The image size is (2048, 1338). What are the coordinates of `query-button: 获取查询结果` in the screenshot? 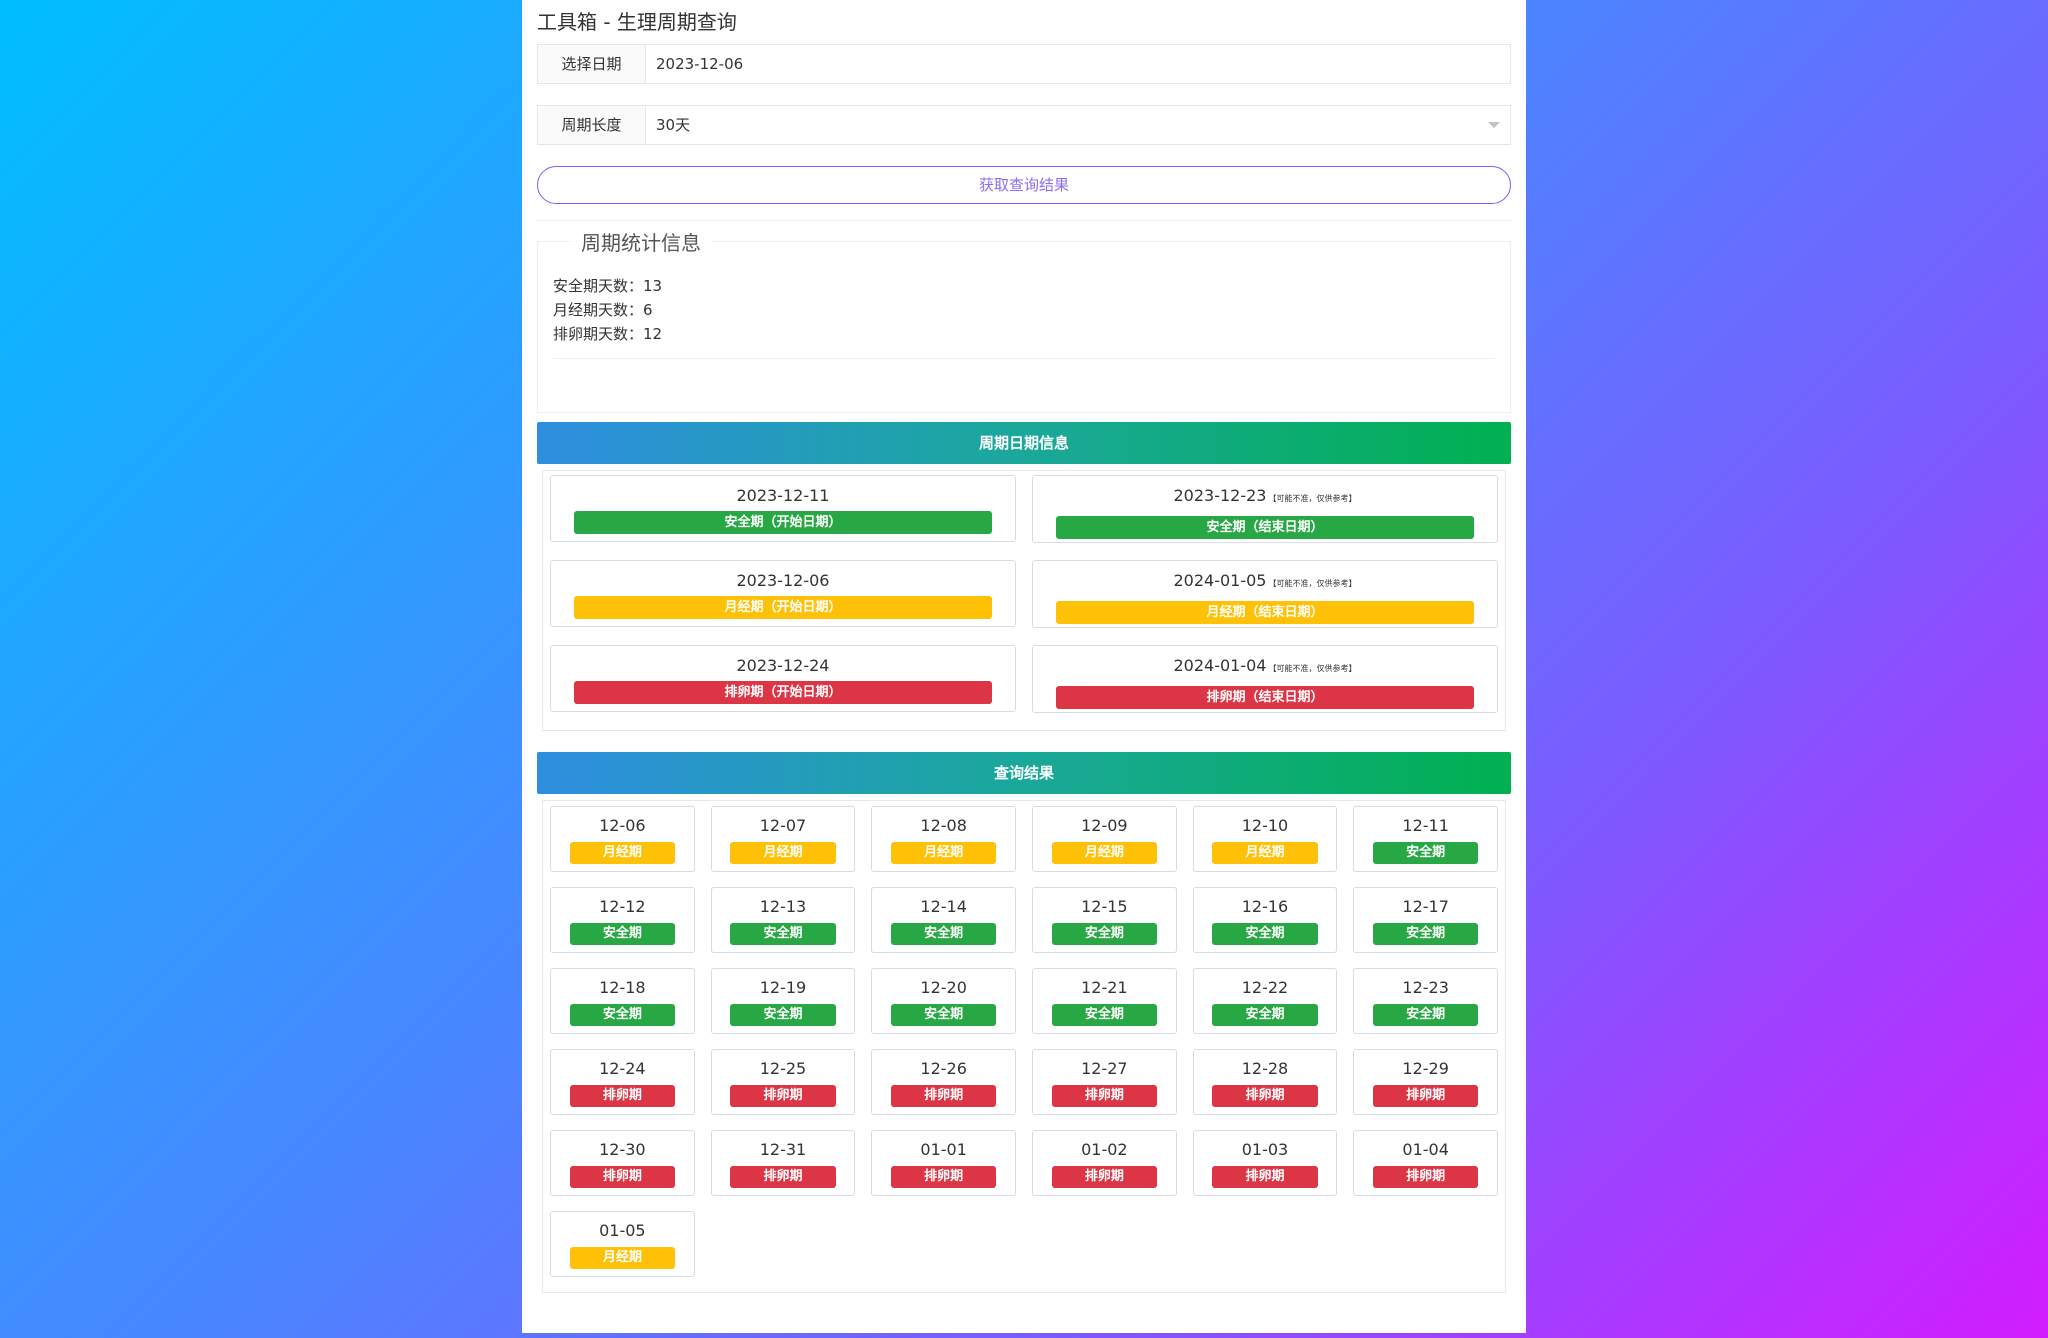 It's located at (1024, 185).